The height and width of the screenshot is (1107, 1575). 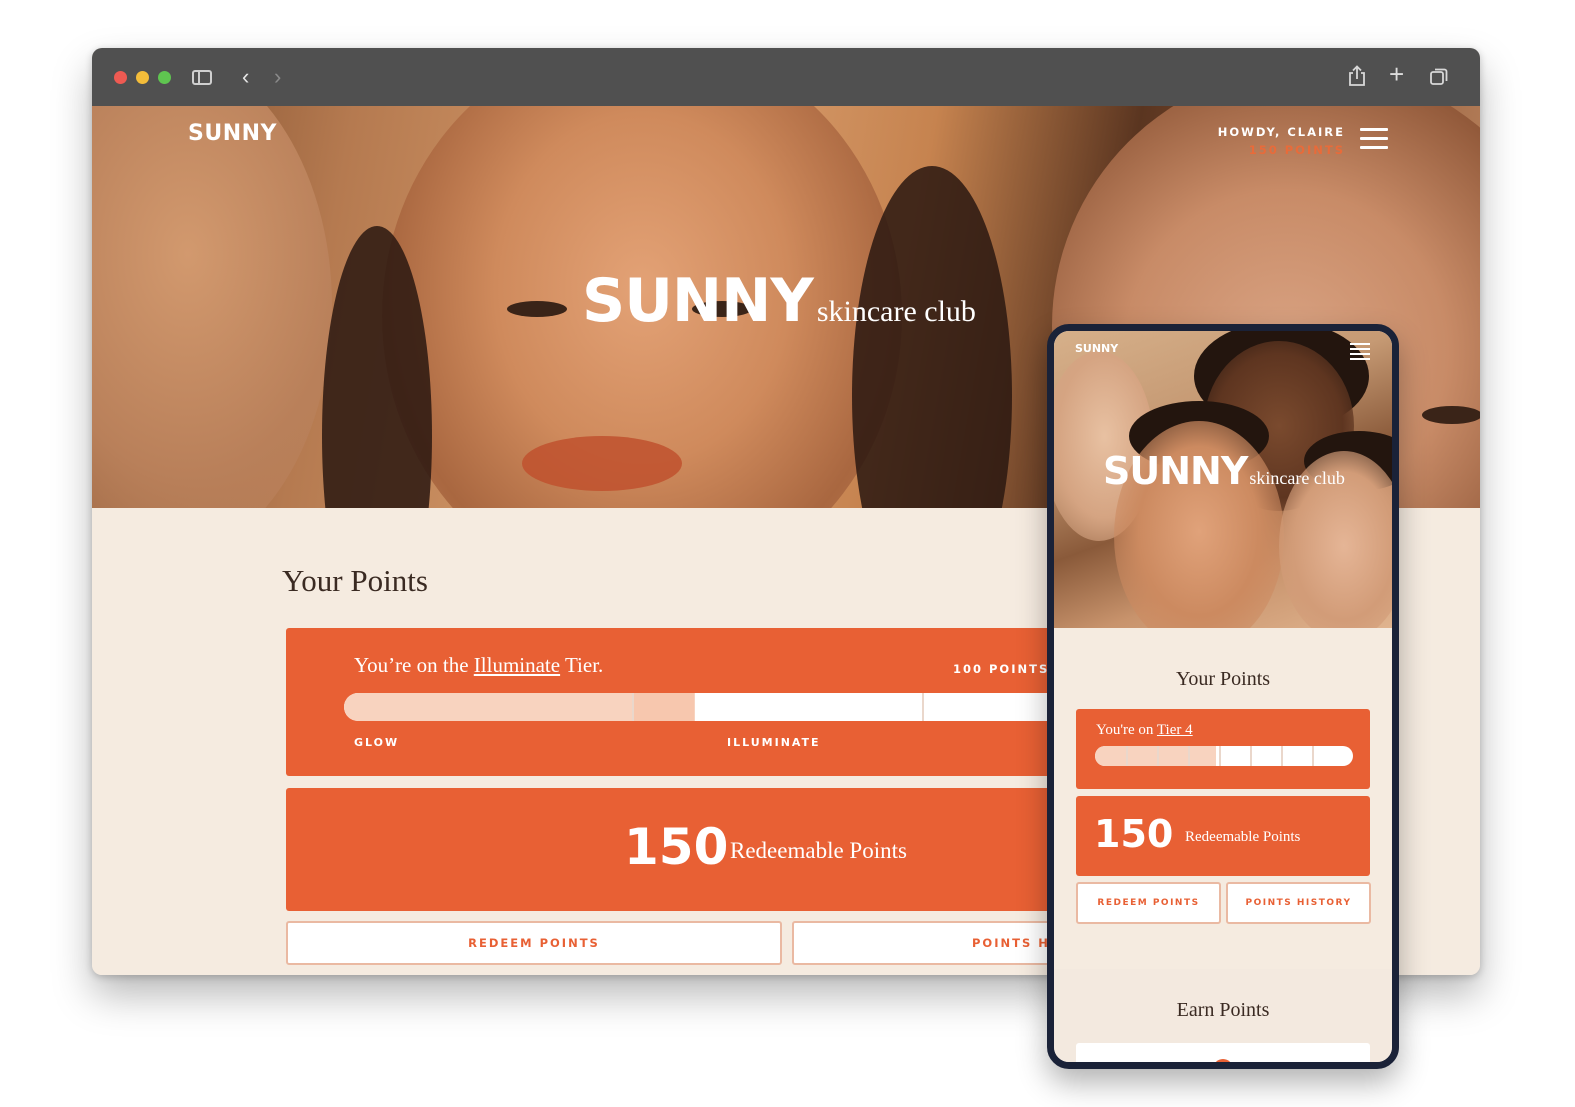 What do you see at coordinates (232, 133) in the screenshot?
I see `brand-logo: SUNNY` at bounding box center [232, 133].